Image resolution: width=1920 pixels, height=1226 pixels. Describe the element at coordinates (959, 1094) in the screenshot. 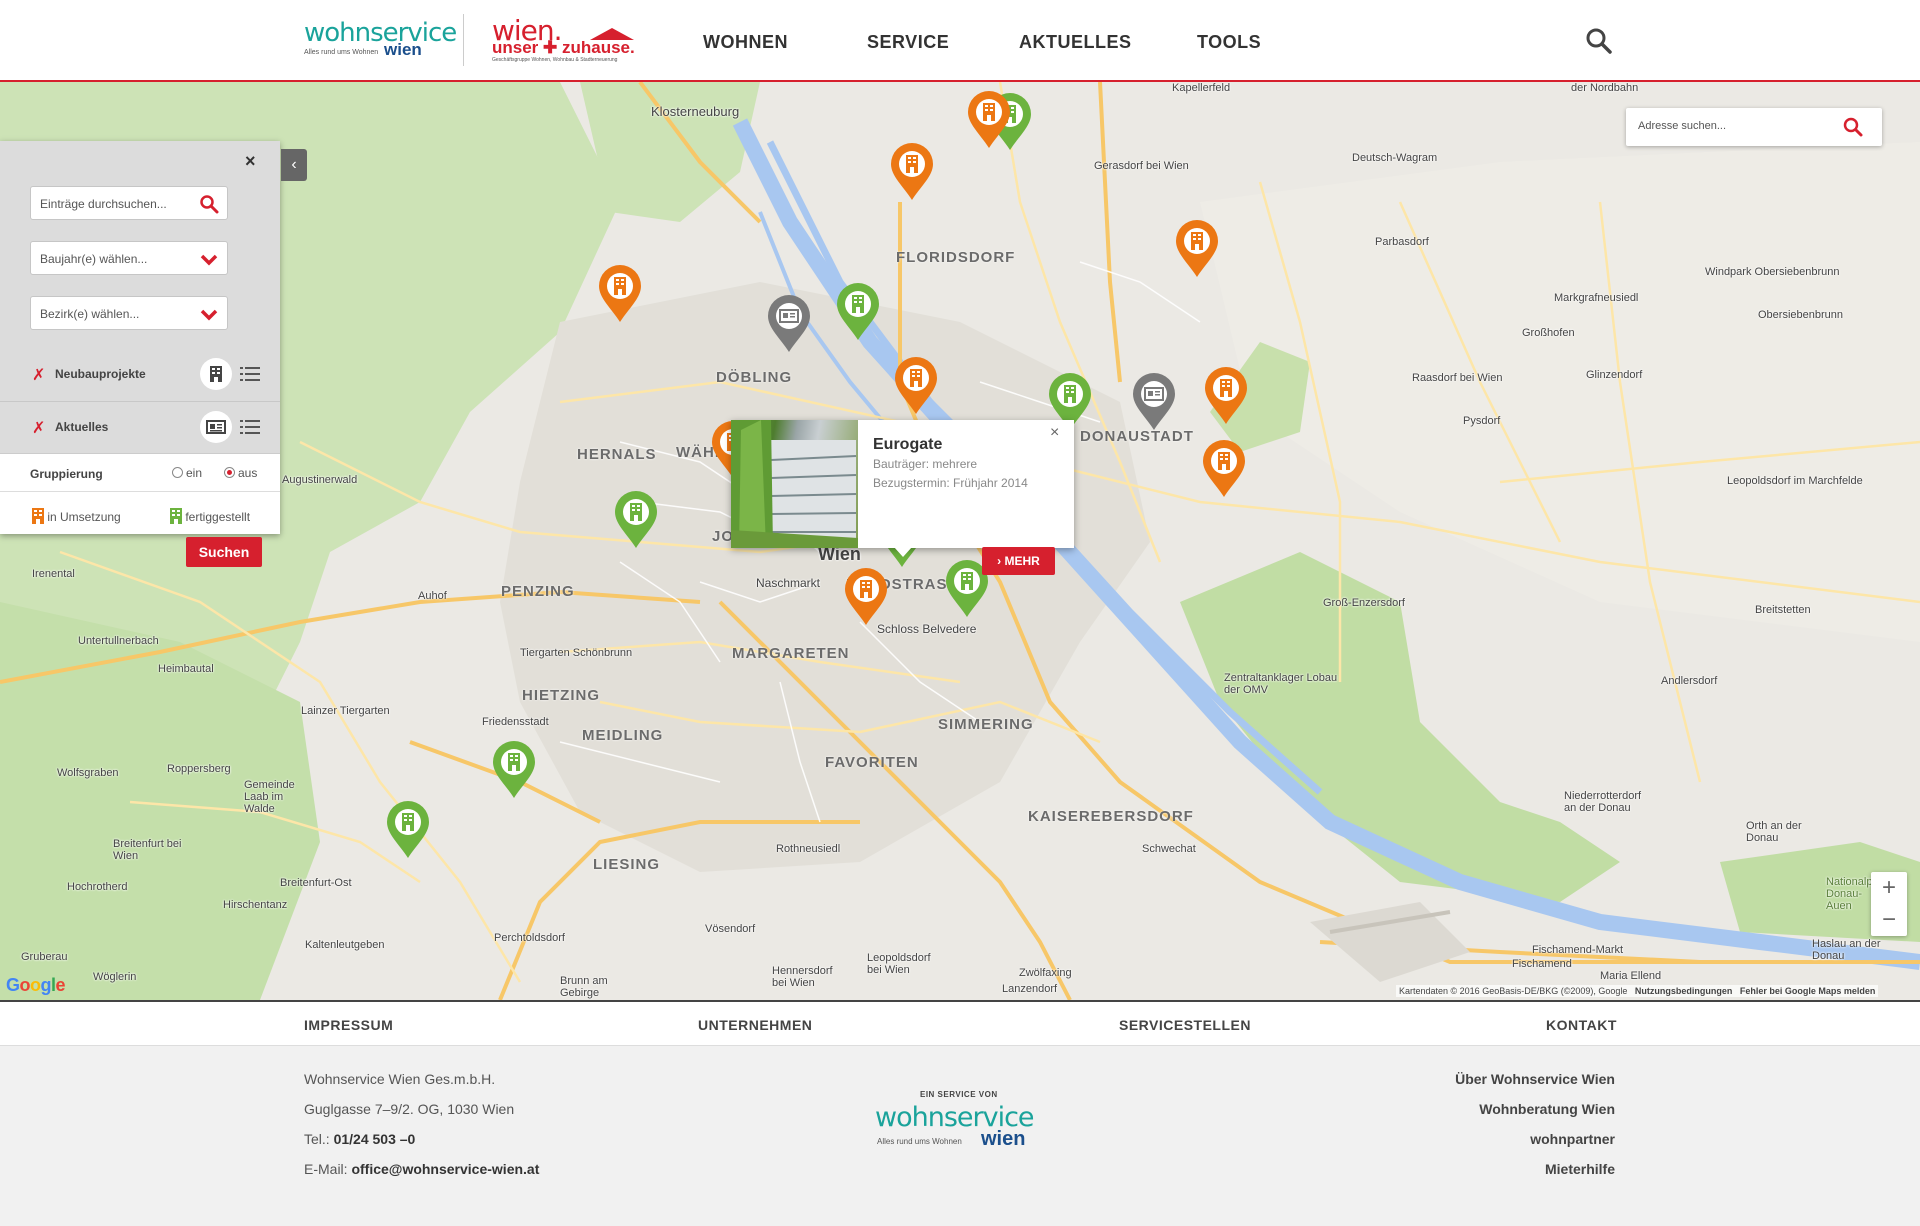

I see `service-of-label: EIN SERVICE VON` at that location.